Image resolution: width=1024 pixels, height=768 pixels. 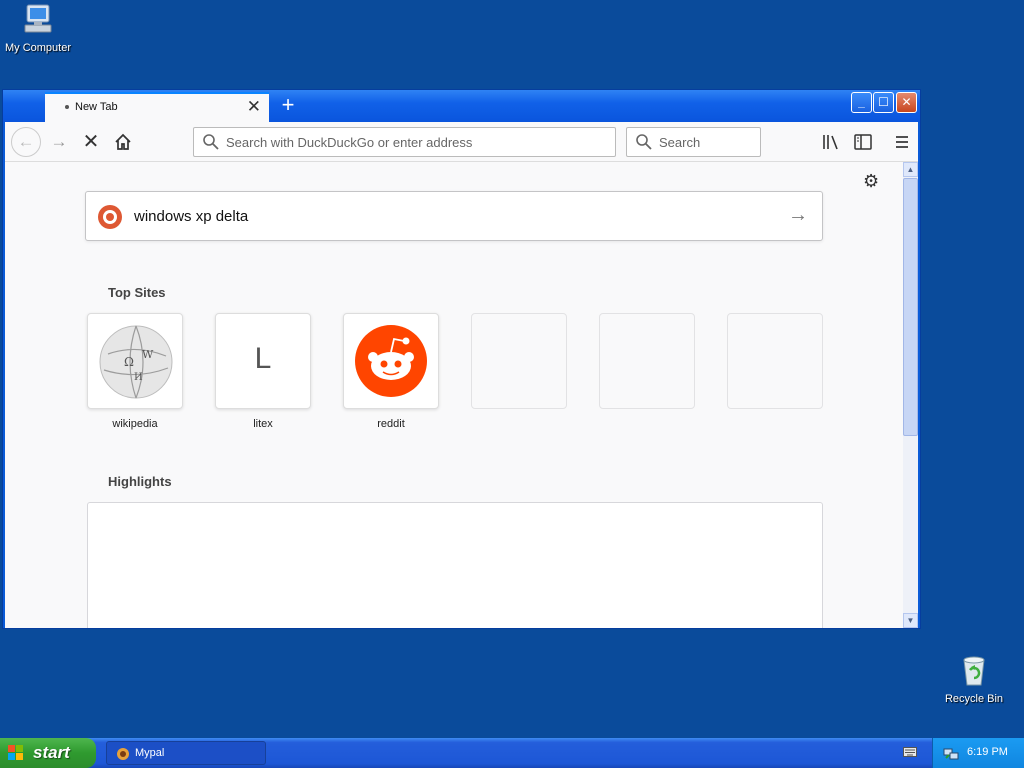 What do you see at coordinates (138, 377) in the screenshot?
I see `svg-text: И` at bounding box center [138, 377].